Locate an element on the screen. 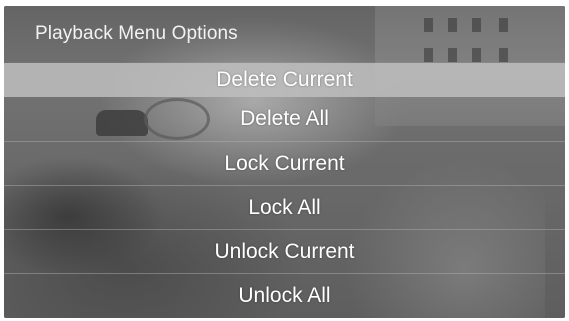 The image size is (569, 321). menu-item-lock-all: Lock All is located at coordinates (284, 207).